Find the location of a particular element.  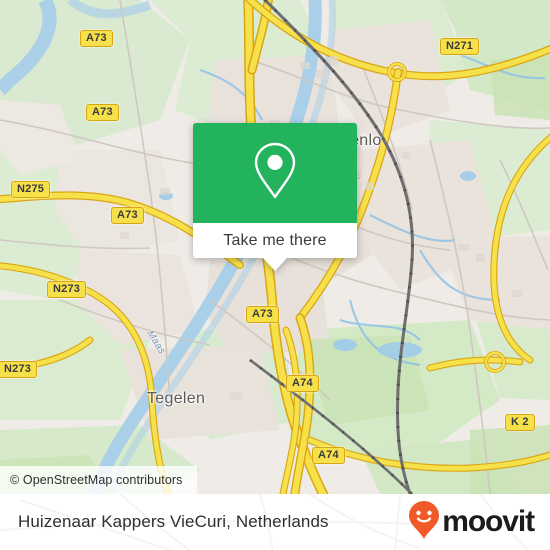

road-shield-a73-3: A73 is located at coordinates (127, 215).